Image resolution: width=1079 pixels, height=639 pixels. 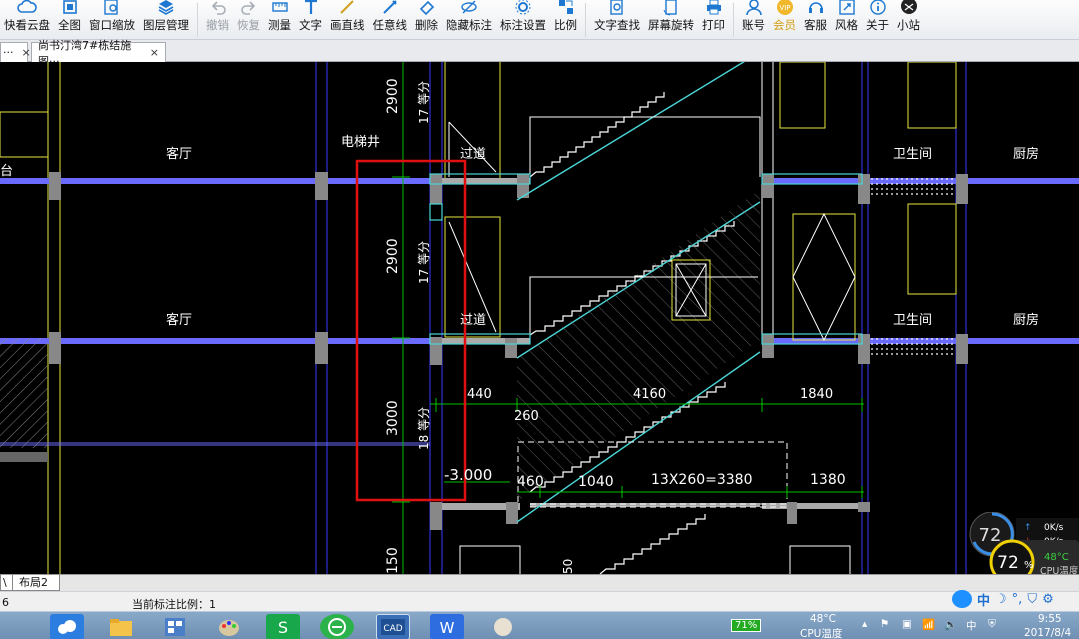 I want to click on free-line-button: 任意线, so click(x=390, y=19).